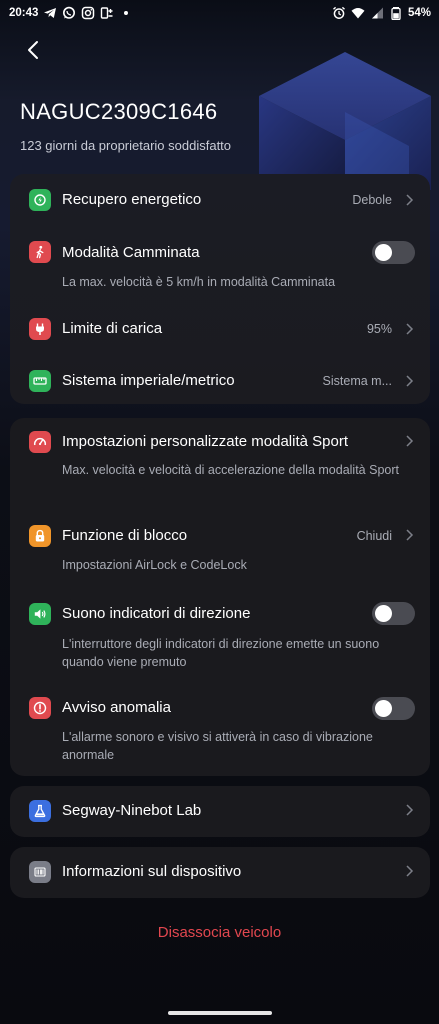 The height and width of the screenshot is (1024, 439). I want to click on flask-icon, so click(40, 811).